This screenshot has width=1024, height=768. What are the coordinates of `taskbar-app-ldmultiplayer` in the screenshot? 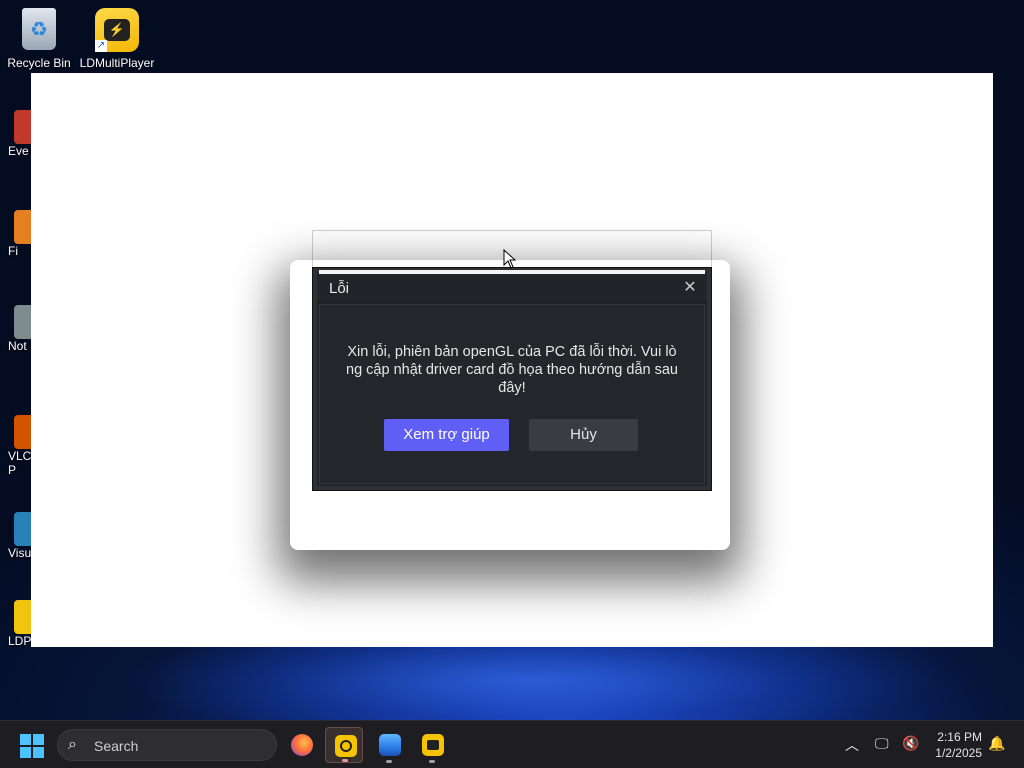 It's located at (432, 745).